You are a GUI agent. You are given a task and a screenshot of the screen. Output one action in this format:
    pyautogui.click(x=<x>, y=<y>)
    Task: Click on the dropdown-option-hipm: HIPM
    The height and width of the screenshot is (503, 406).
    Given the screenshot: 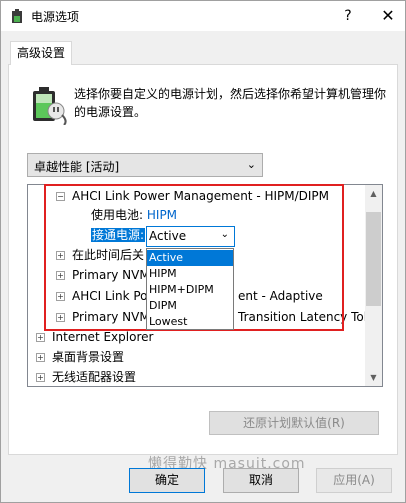 What is the action you would take?
    pyautogui.click(x=190, y=274)
    